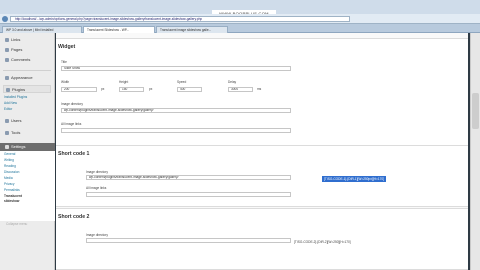 The image size is (480, 270). Describe the element at coordinates (188, 240) in the screenshot. I see `shortcode2-dir-field` at that location.